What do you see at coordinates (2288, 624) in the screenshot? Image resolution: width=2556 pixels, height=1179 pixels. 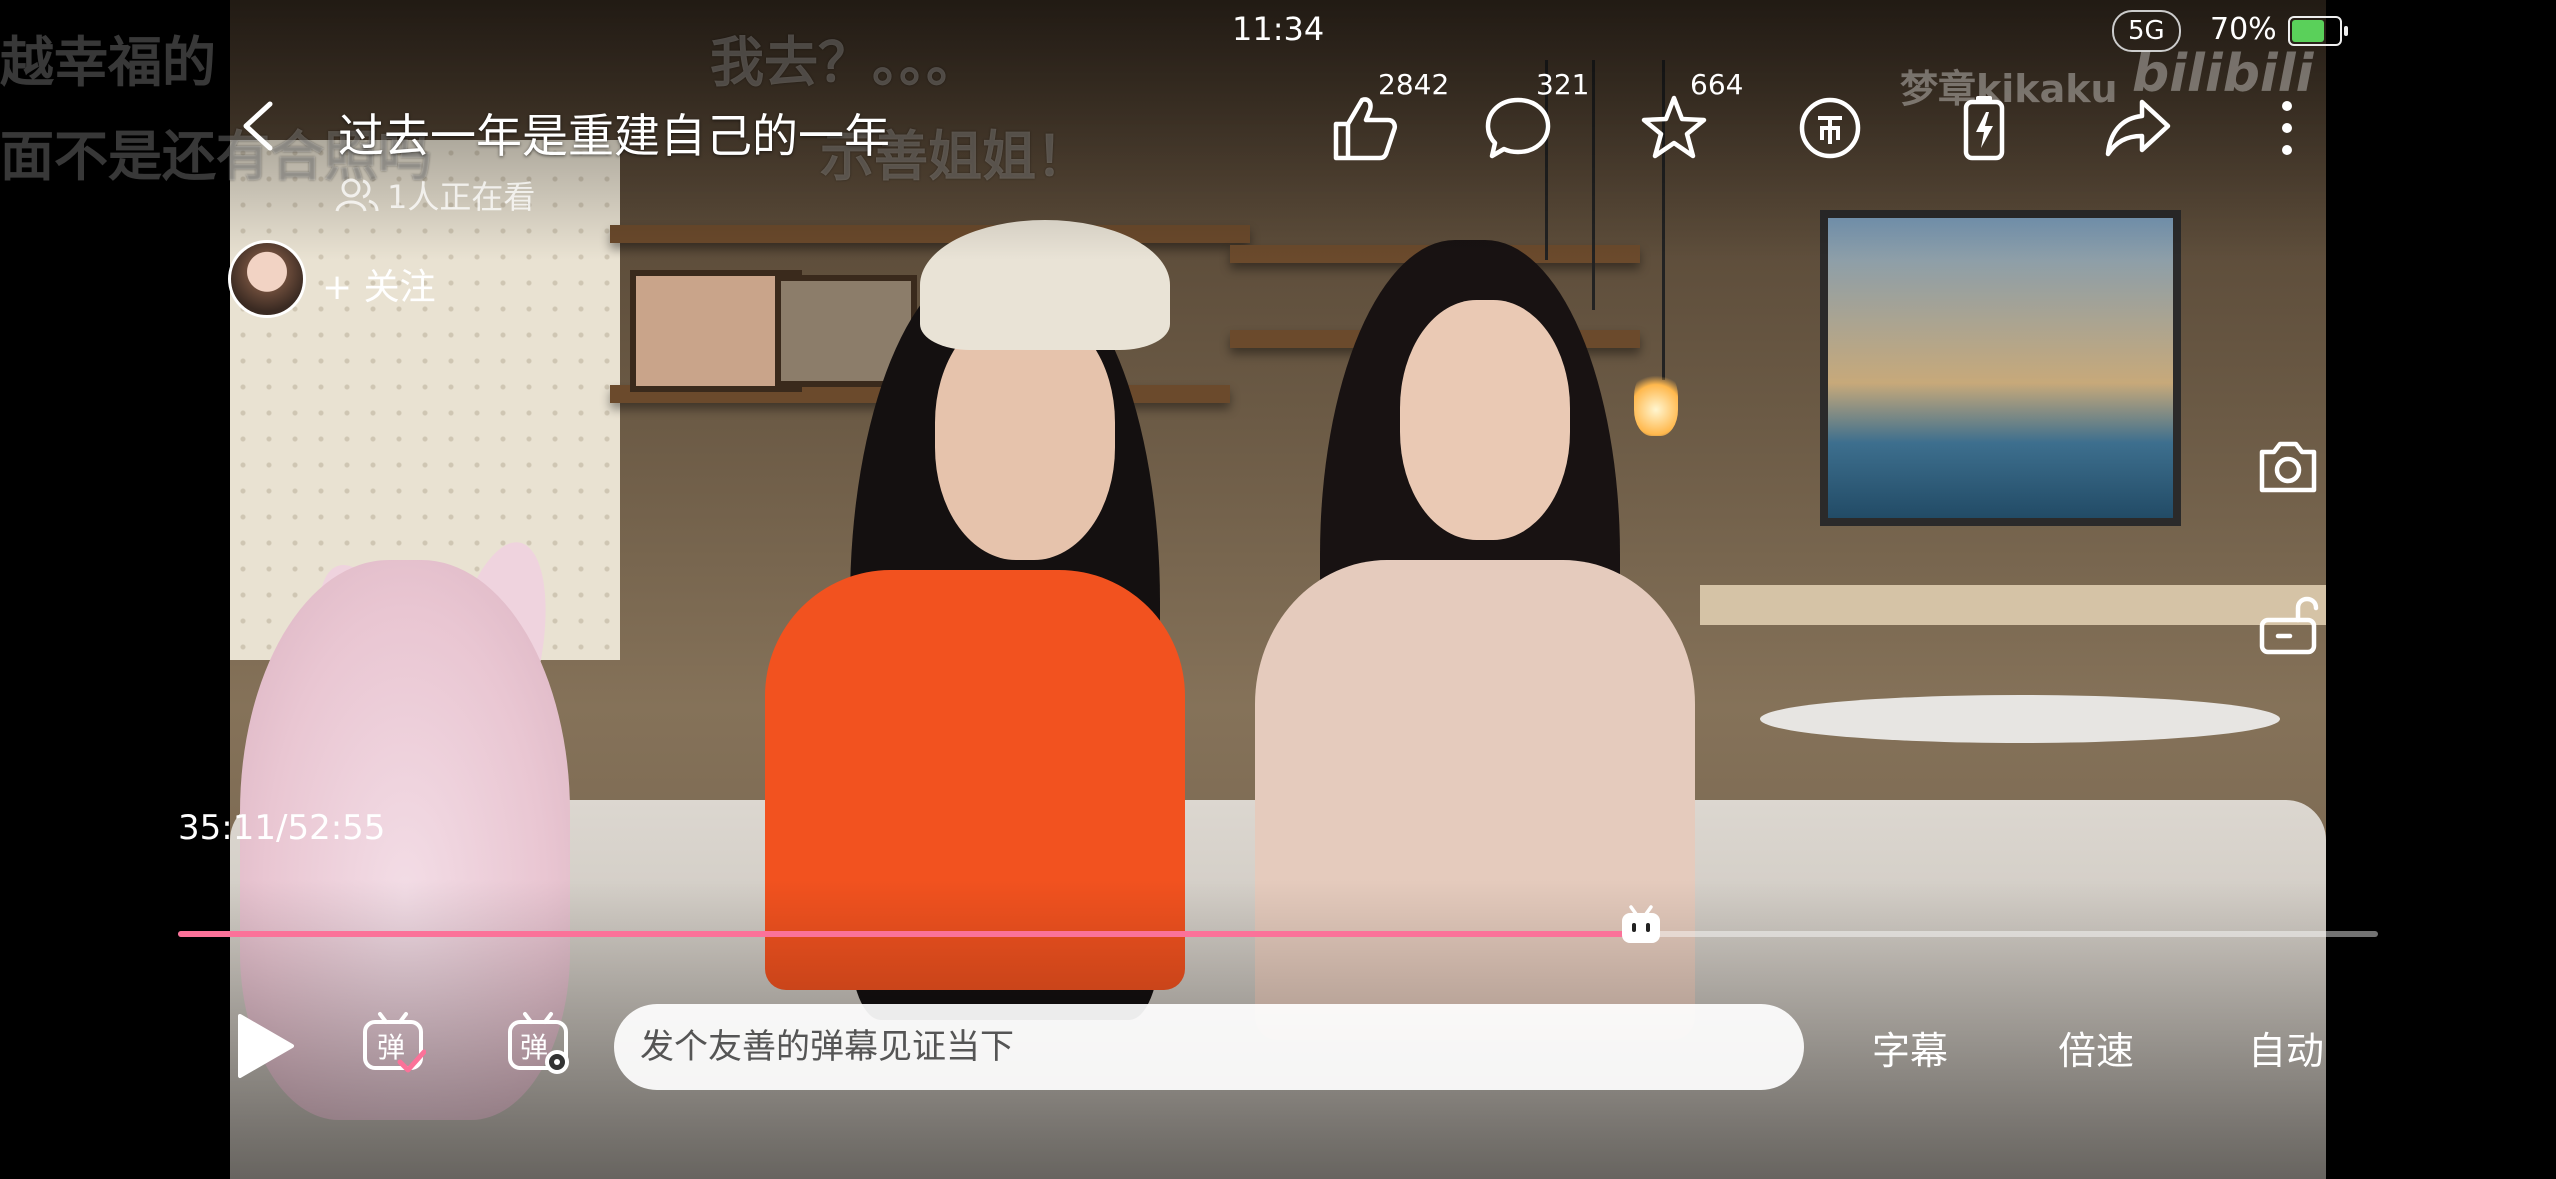 I see `unlock-icon` at bounding box center [2288, 624].